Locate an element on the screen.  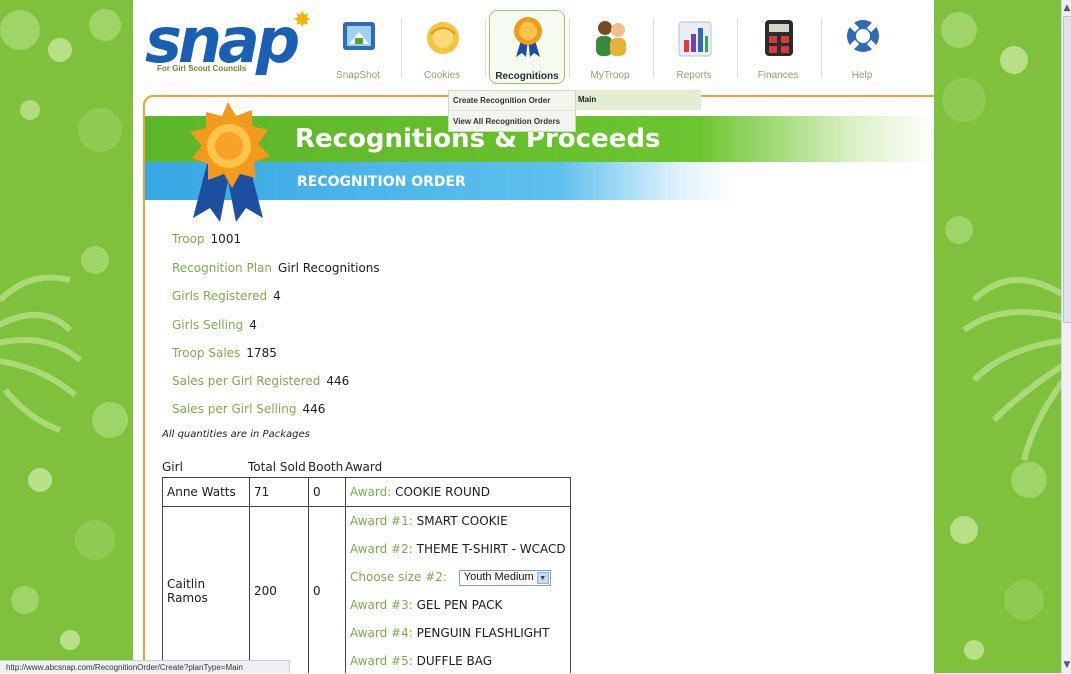
nav-snapshot: SnapShot is located at coordinates (358, 47).